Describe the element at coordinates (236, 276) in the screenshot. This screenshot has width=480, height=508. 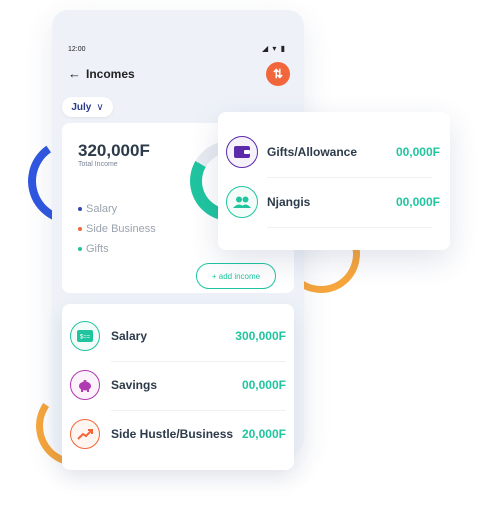
I see `add-income-button: + add income` at that location.